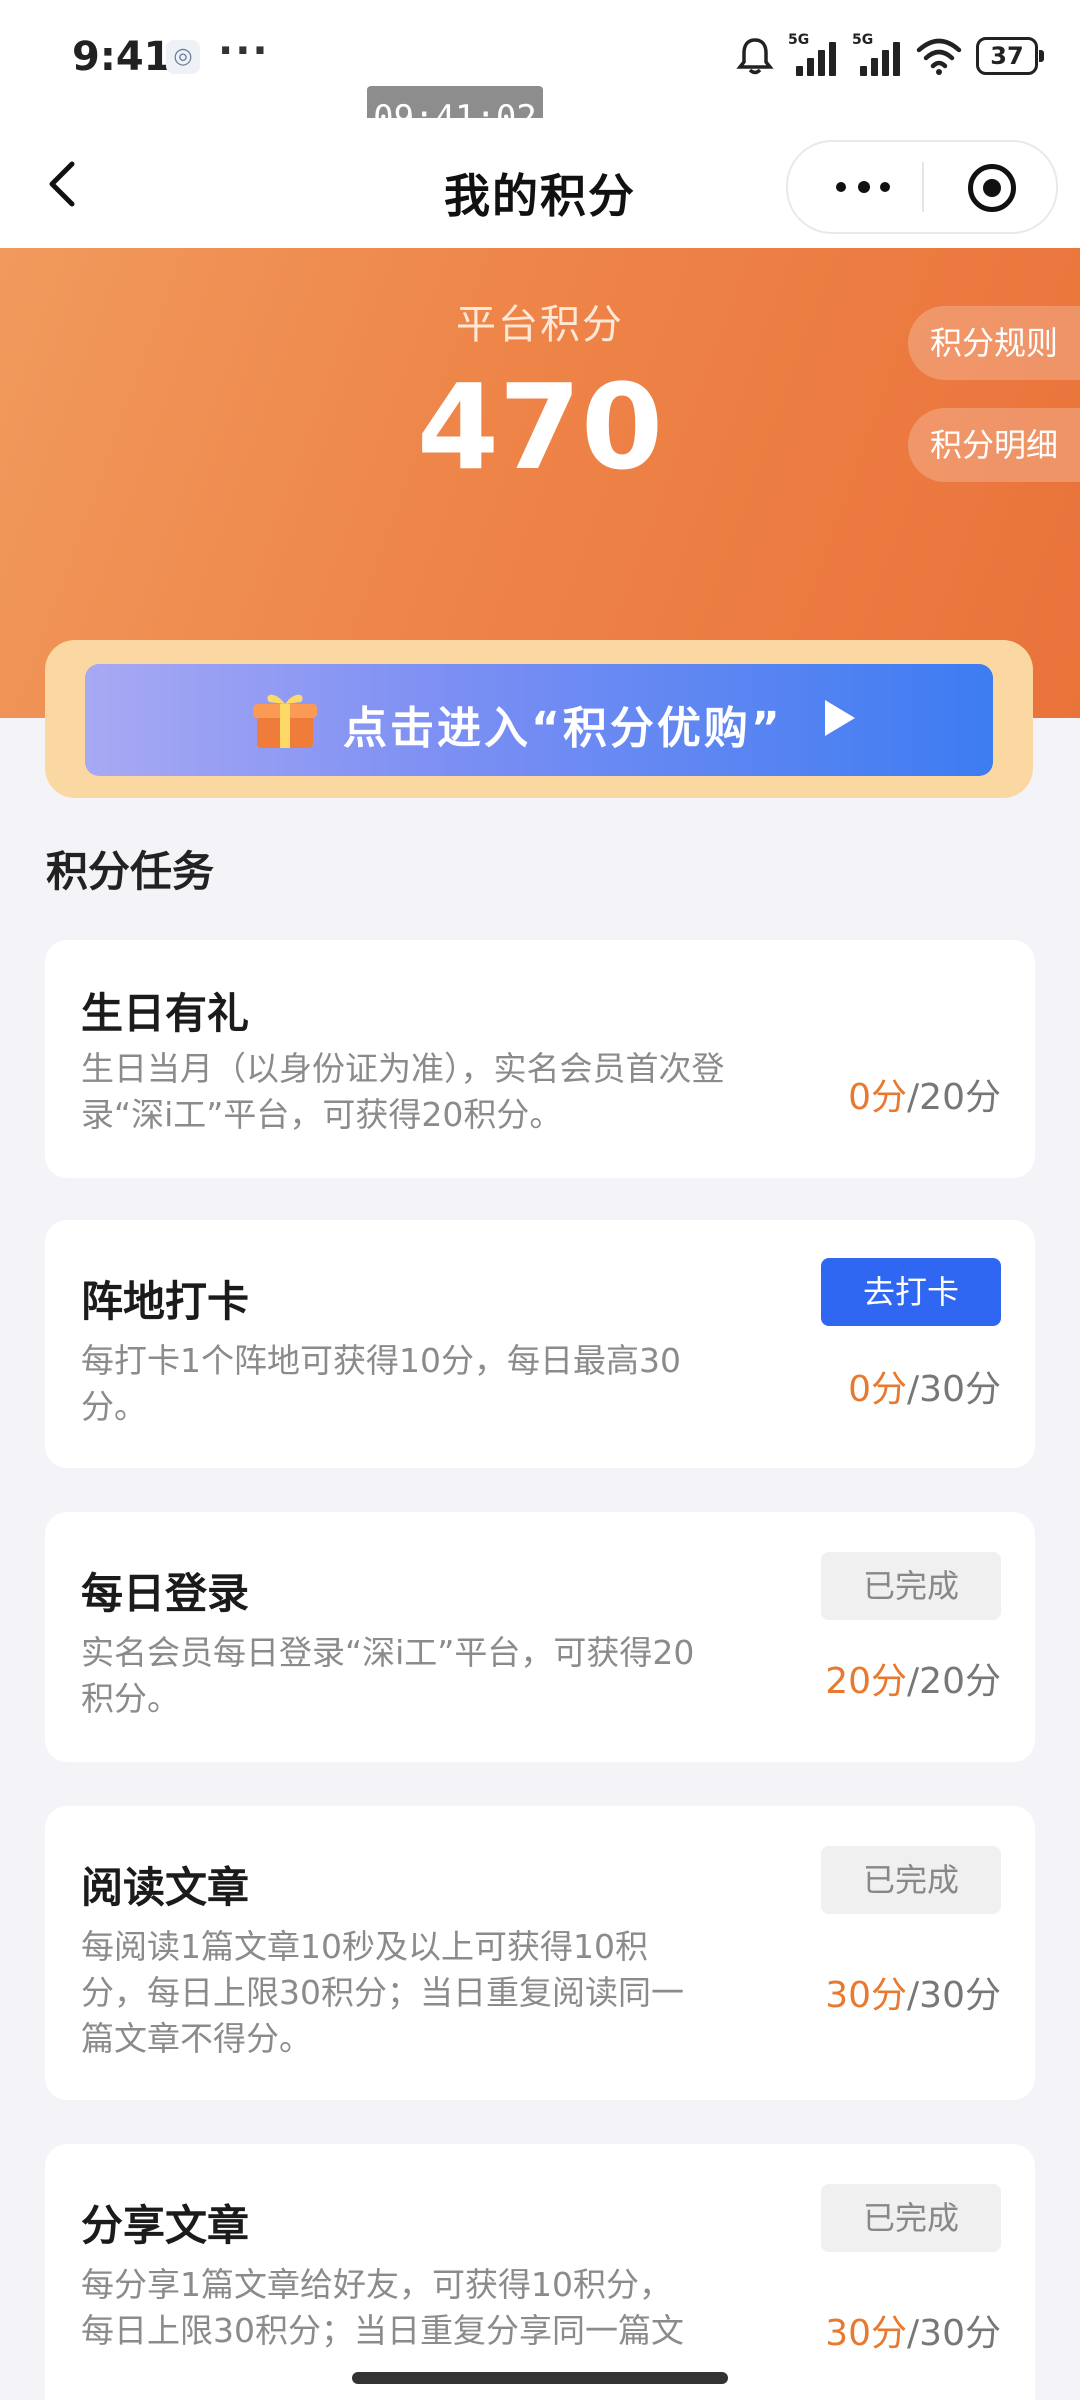 The image size is (1080, 2400). I want to click on task-score: 0分/20分, so click(924, 1094).